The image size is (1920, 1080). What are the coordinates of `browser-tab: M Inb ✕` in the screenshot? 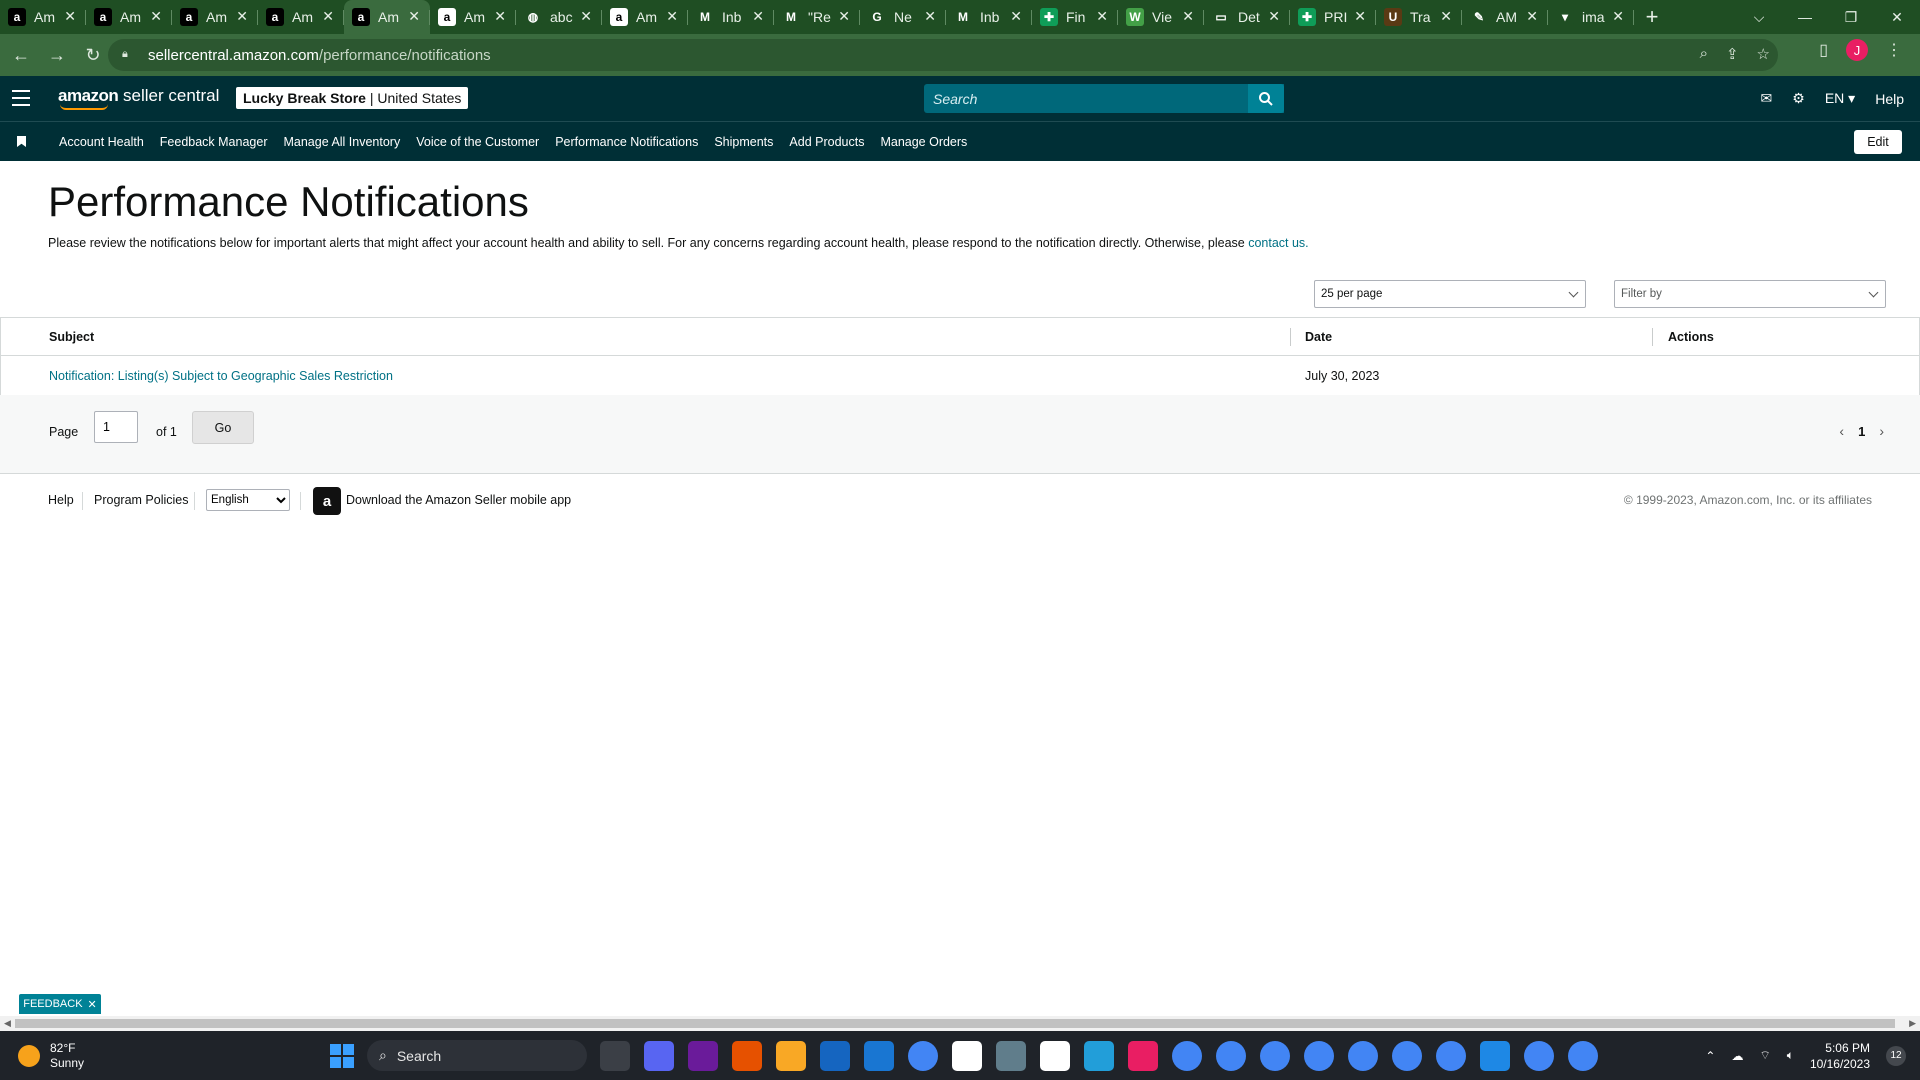 It's located at (989, 17).